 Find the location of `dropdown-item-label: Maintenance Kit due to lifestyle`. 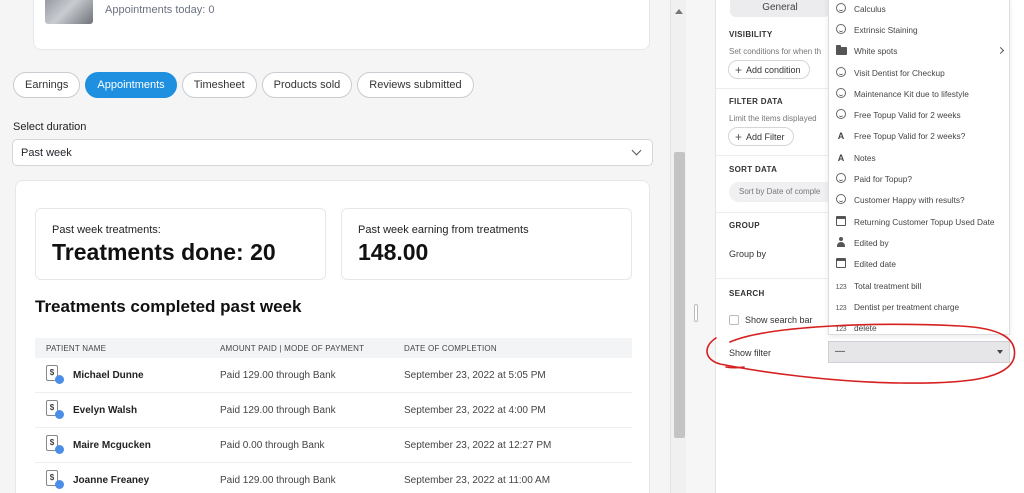

dropdown-item-label: Maintenance Kit due to lifestyle is located at coordinates (911, 93).